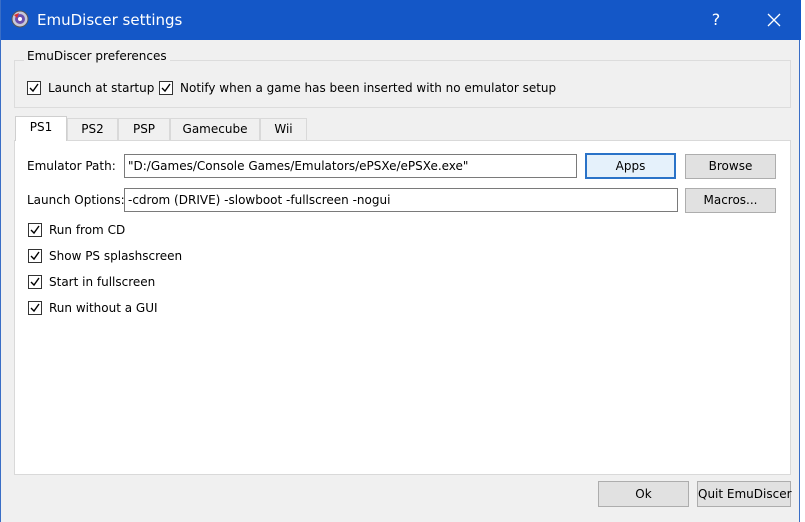 The height and width of the screenshot is (522, 805). Describe the element at coordinates (802, 261) in the screenshot. I see `background-window-edge` at that location.